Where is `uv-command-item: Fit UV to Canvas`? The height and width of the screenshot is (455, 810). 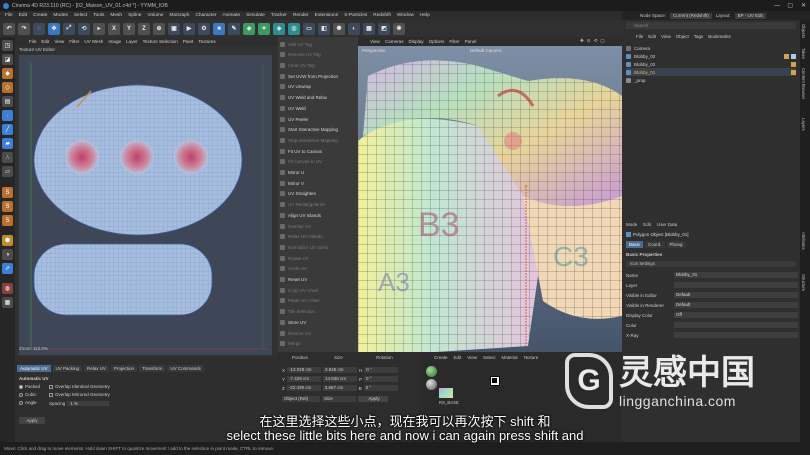 uv-command-item: Fit UV to Canvas is located at coordinates (318, 151).